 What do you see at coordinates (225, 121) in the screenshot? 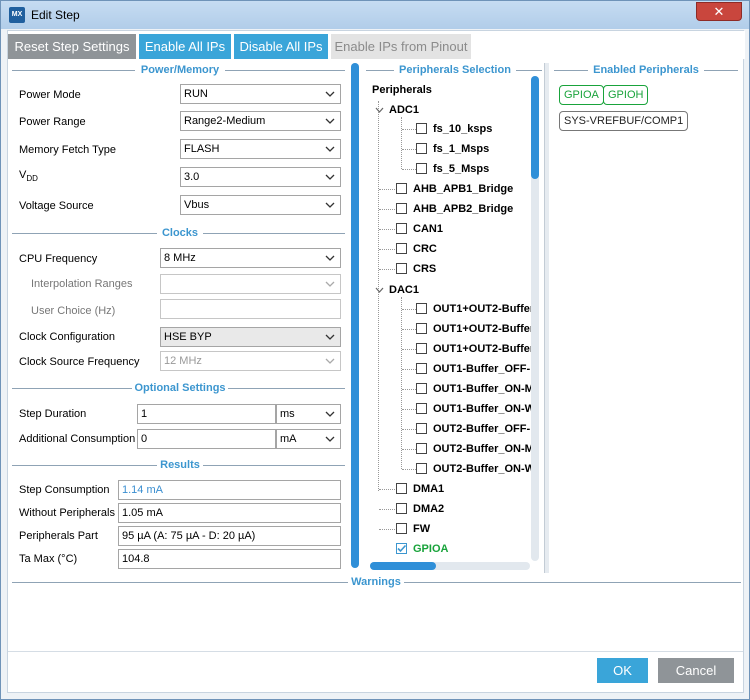
I see `power-range-value: Range2-Medium` at bounding box center [225, 121].